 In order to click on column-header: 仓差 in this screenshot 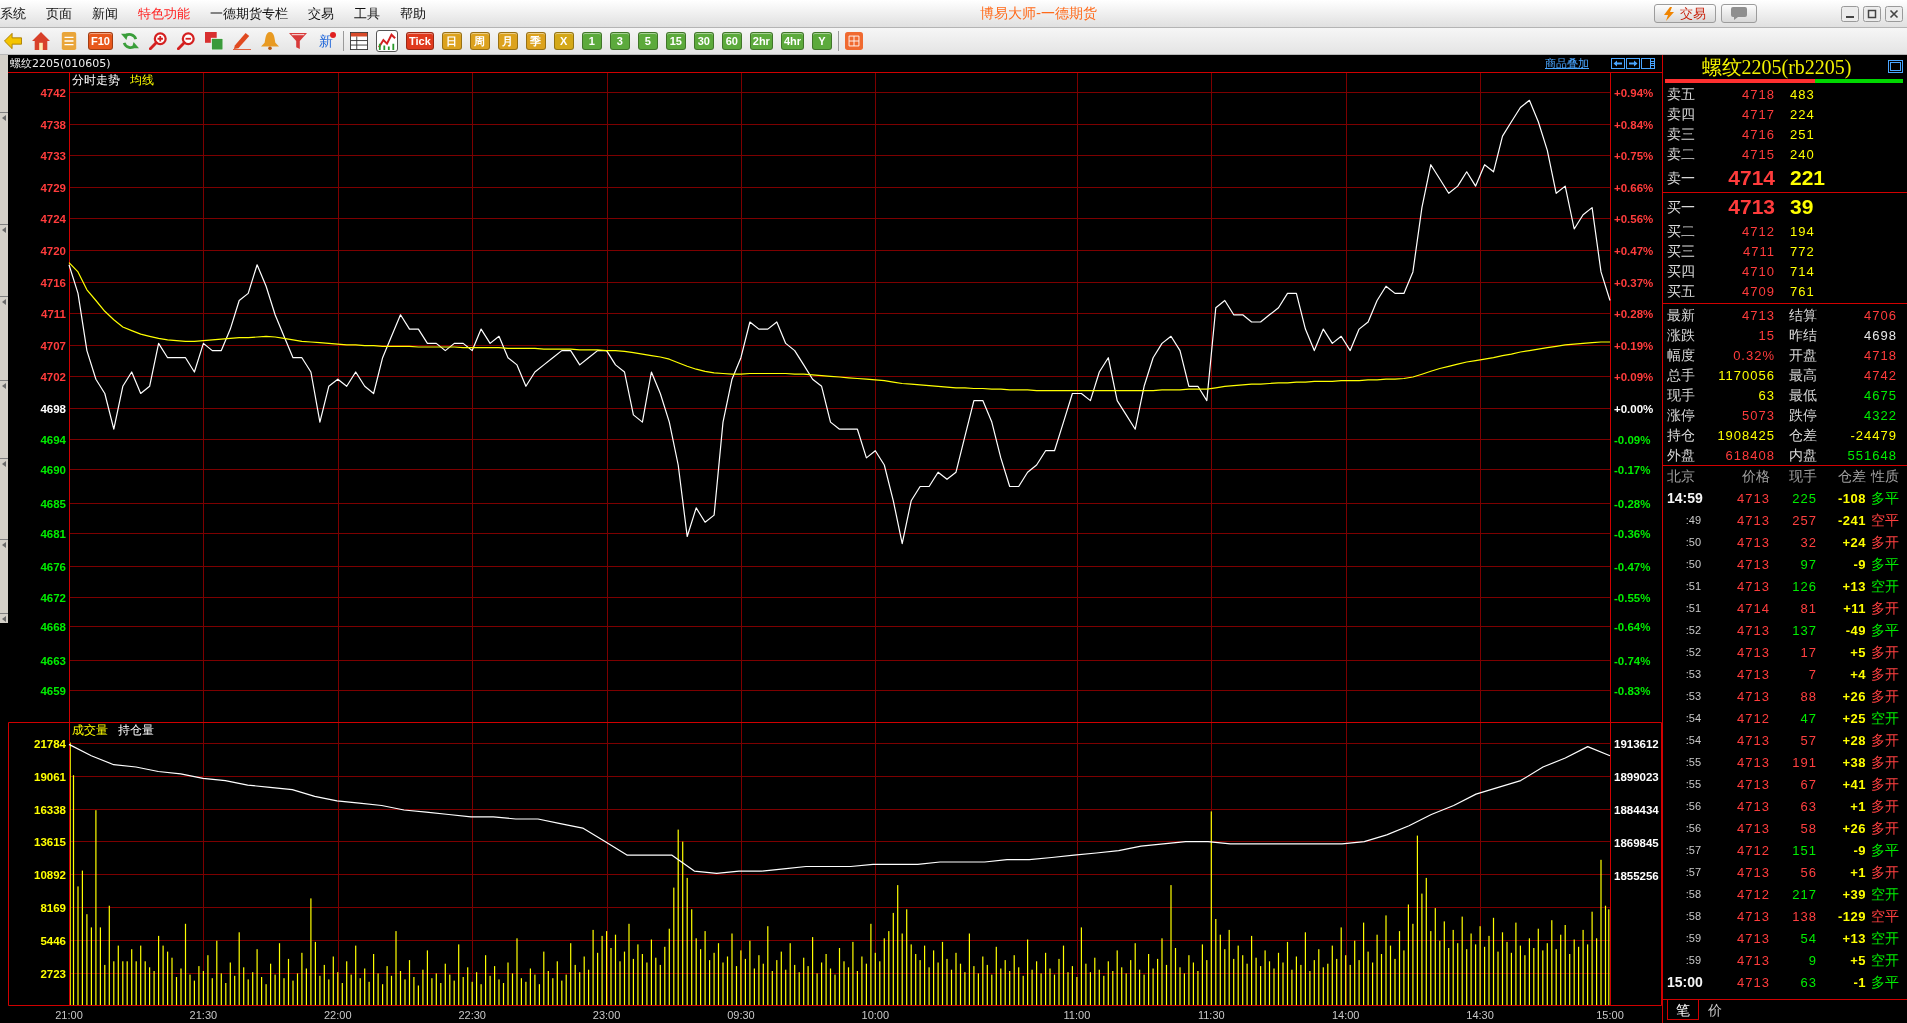, I will do `click(1851, 476)`.